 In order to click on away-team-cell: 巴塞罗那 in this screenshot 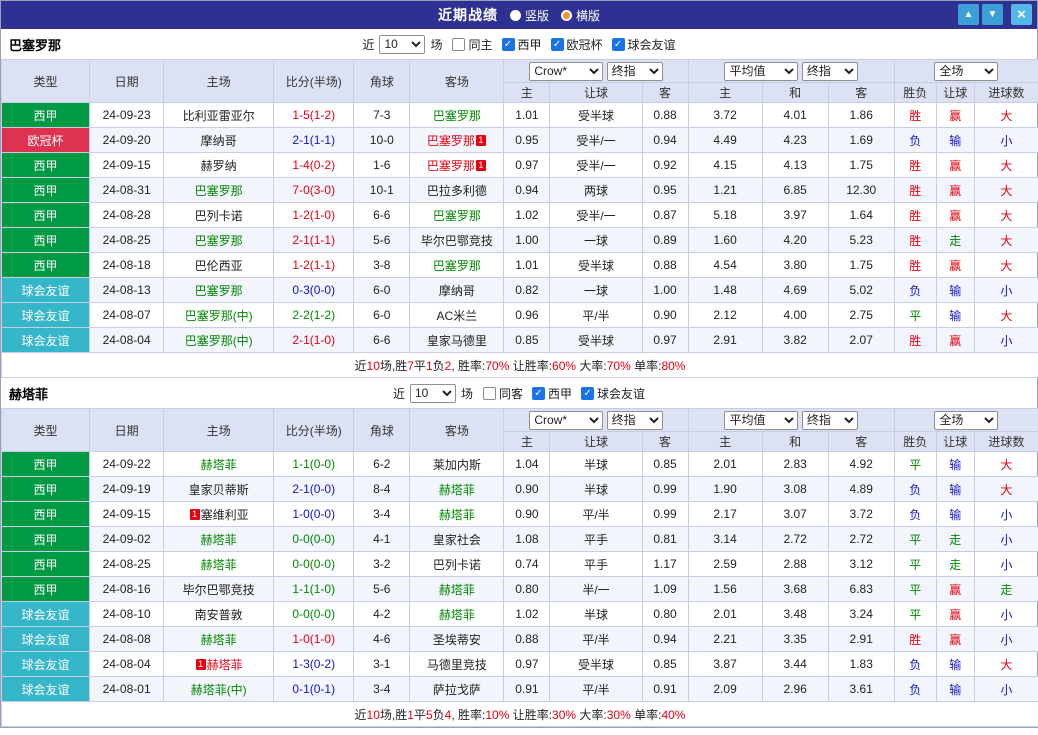, I will do `click(457, 115)`.